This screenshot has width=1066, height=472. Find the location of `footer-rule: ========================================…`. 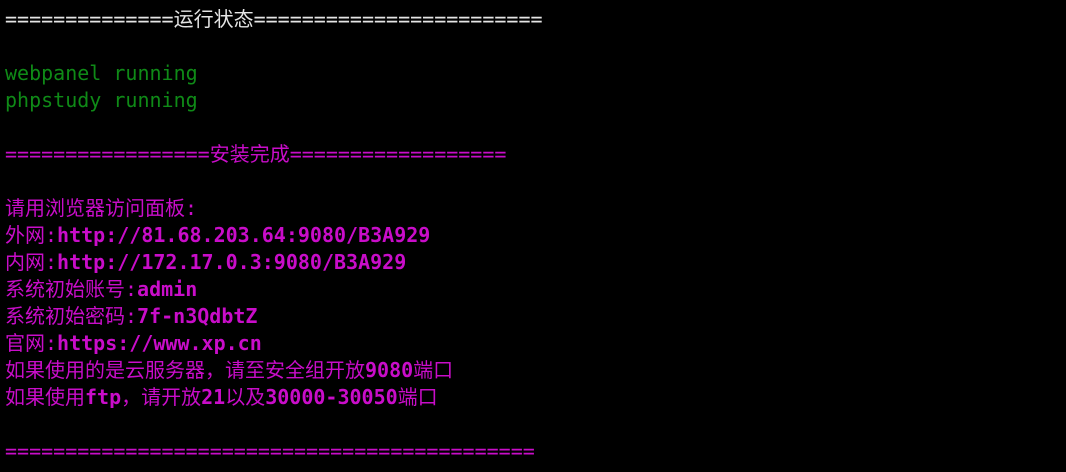

footer-rule: ========================================… is located at coordinates (270, 451).